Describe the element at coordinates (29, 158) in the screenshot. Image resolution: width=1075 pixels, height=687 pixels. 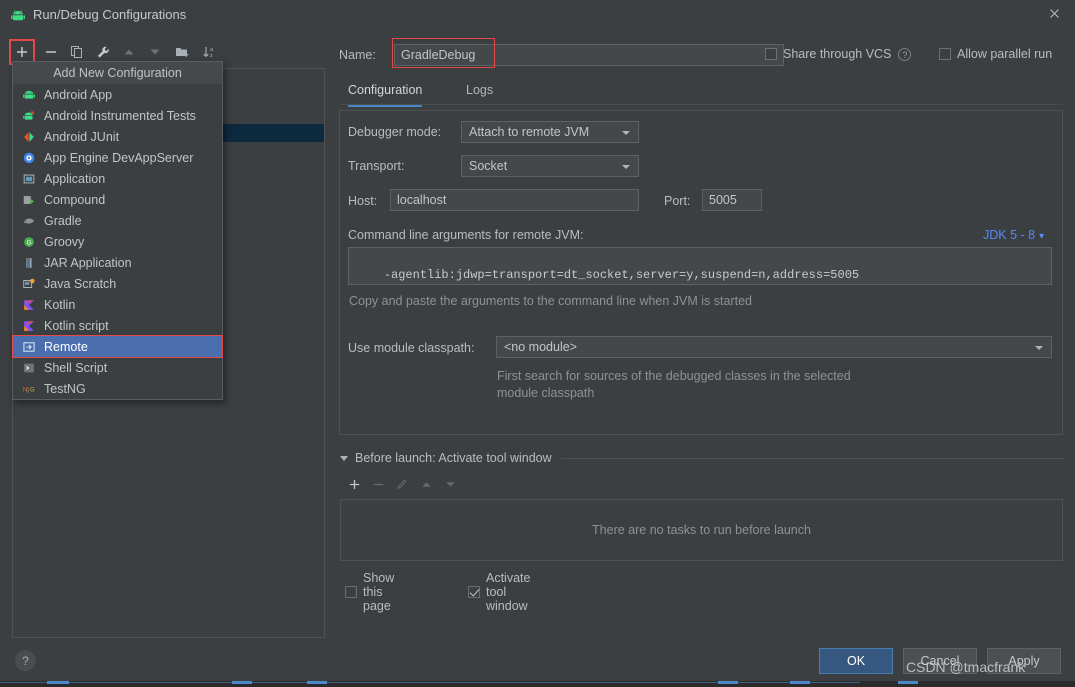
I see `app-engine-icon` at that location.